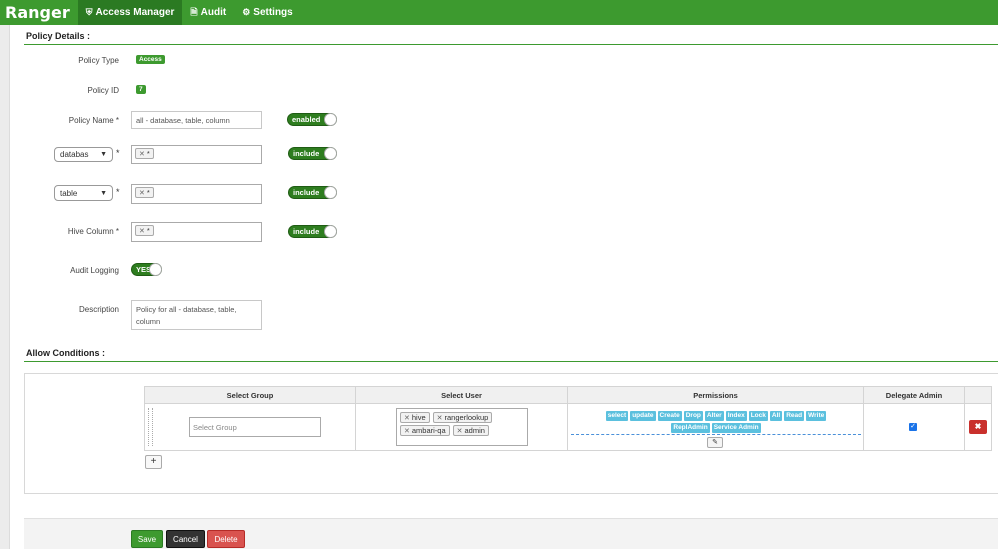 The height and width of the screenshot is (549, 998). Describe the element at coordinates (643, 416) in the screenshot. I see `permission-badge: update` at that location.